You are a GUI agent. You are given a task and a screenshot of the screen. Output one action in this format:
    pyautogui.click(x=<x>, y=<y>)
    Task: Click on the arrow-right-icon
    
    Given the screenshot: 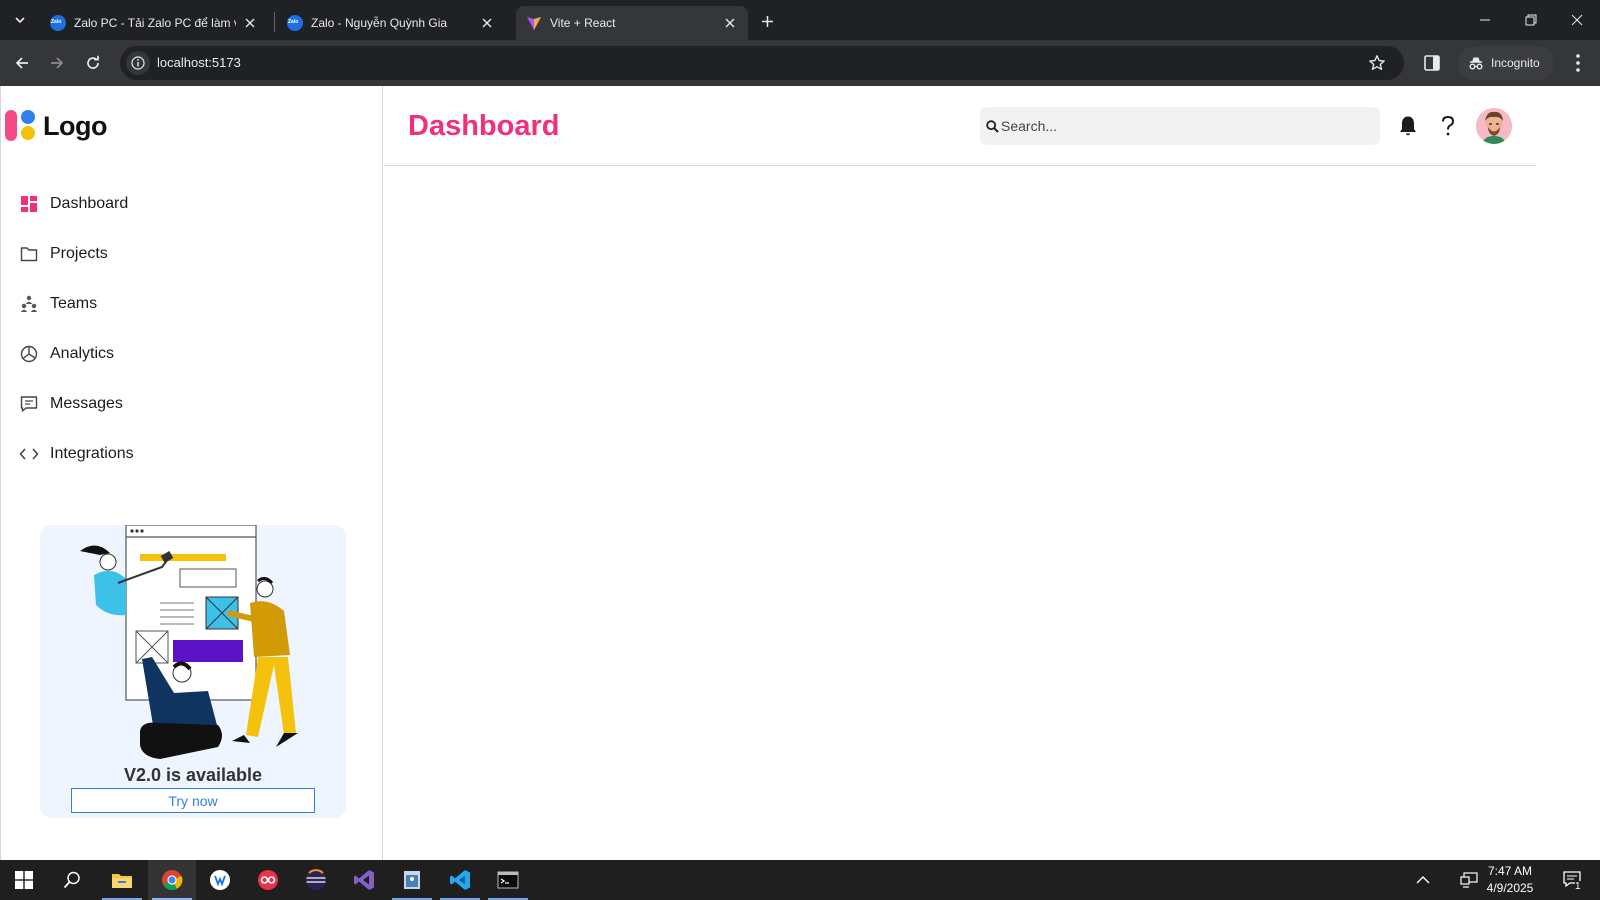 What is the action you would take?
    pyautogui.click(x=57, y=63)
    